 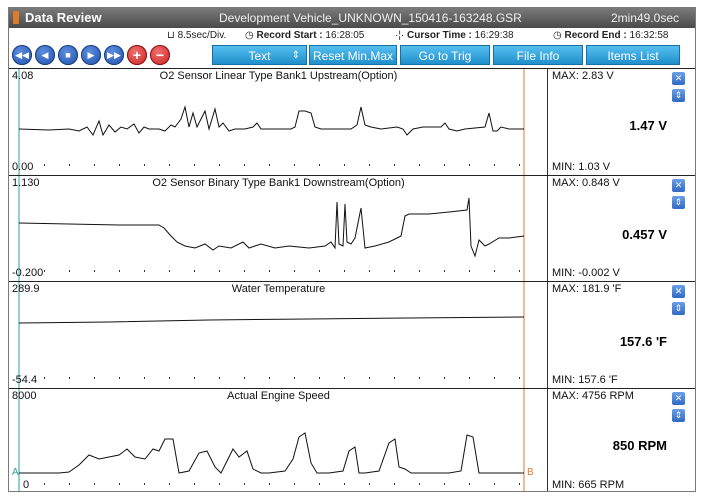 I want to click on crosshair-icon: ·¦·, so click(x=400, y=35).